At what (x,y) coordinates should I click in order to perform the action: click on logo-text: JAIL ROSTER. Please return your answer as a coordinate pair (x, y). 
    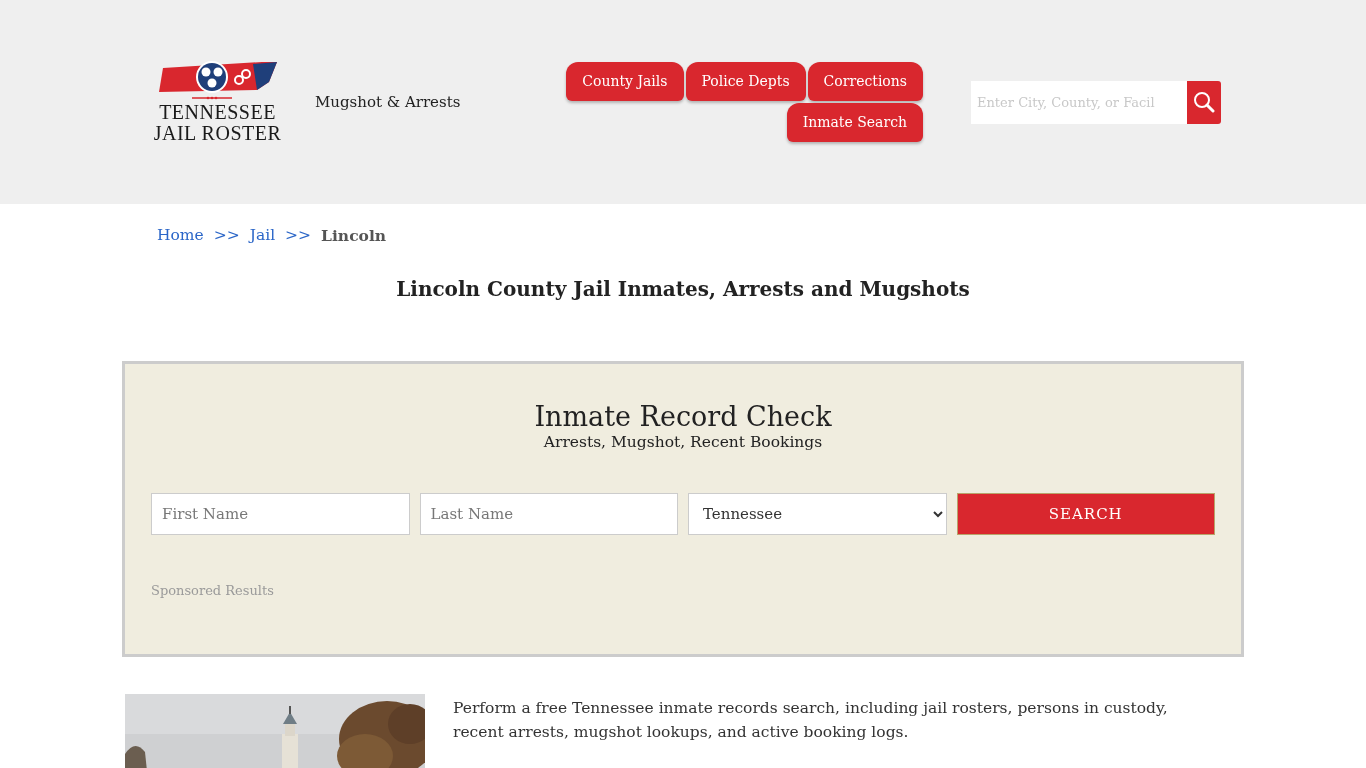
    Looking at the image, I should click on (217, 133).